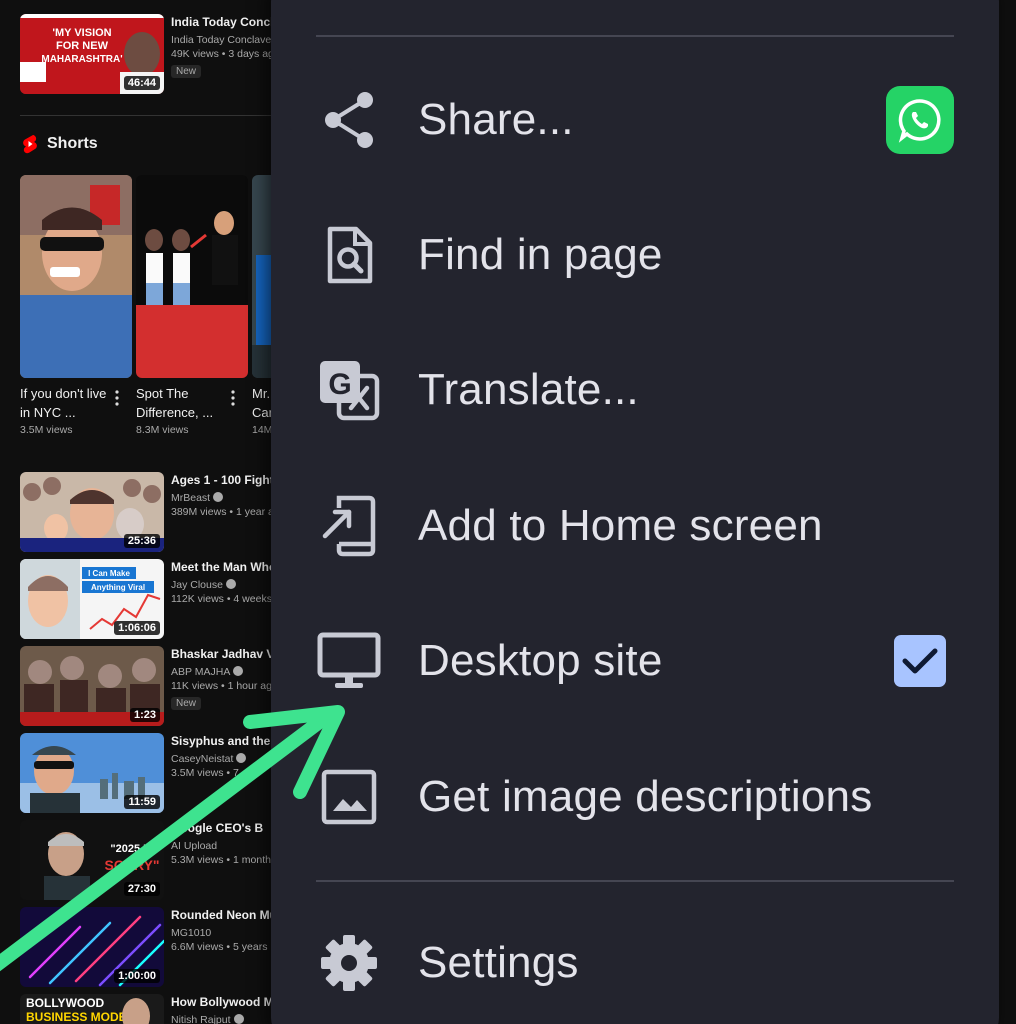 Image resolution: width=1016 pixels, height=1024 pixels. What do you see at coordinates (109, 573) in the screenshot?
I see `svg-text: I Can Make` at bounding box center [109, 573].